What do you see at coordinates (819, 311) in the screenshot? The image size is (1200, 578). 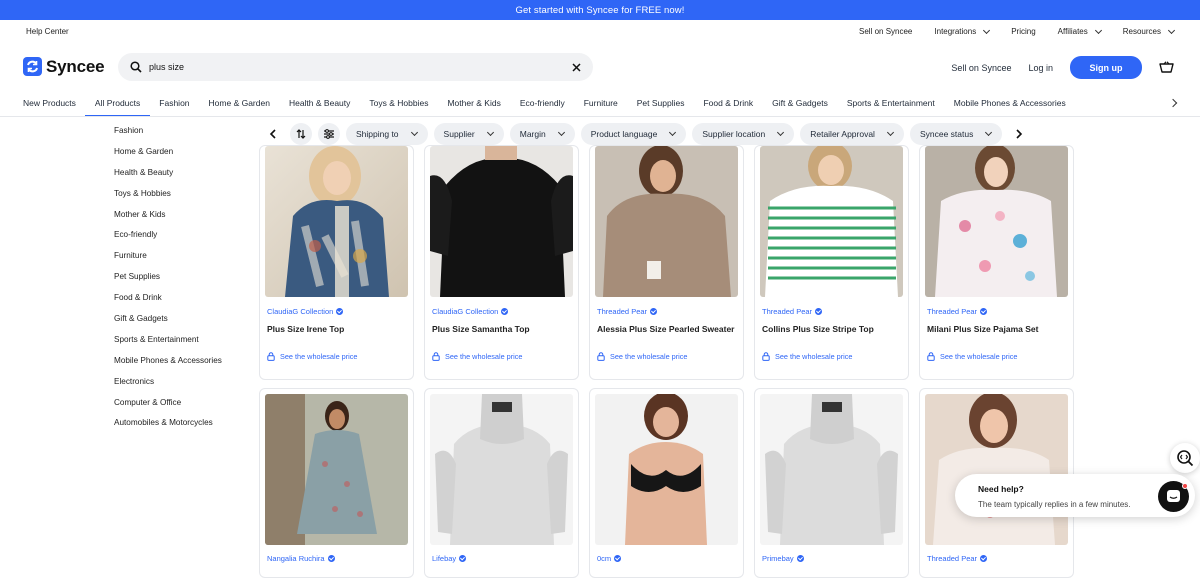 I see `verified-icon` at bounding box center [819, 311].